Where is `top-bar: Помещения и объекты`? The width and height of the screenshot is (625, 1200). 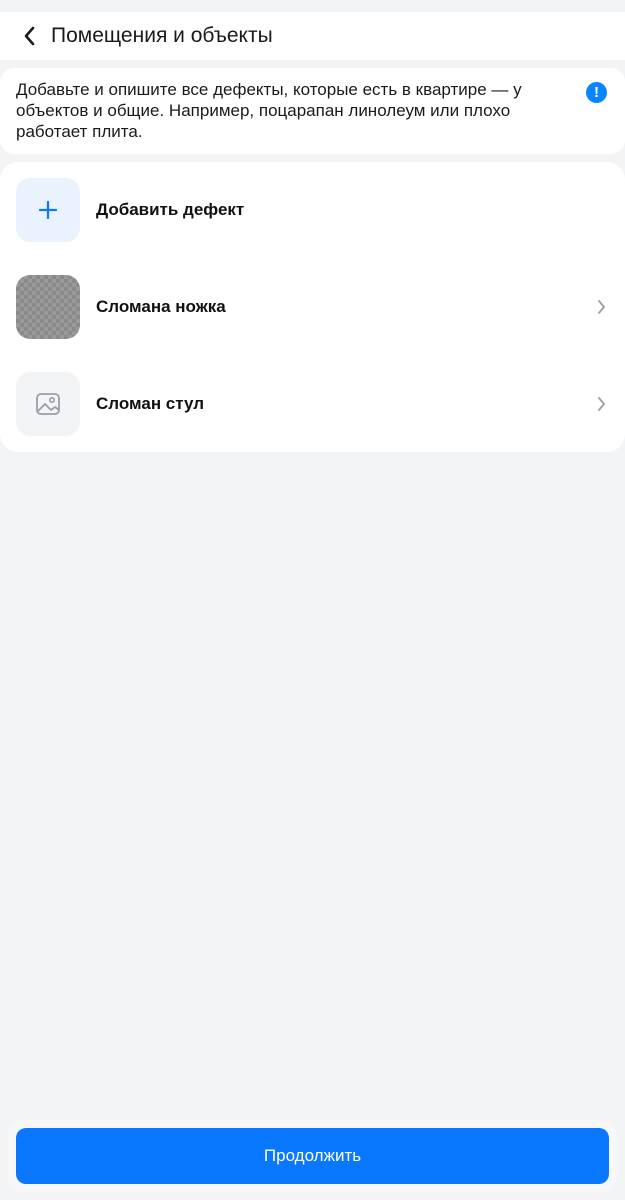 top-bar: Помещения и объекты is located at coordinates (312, 36).